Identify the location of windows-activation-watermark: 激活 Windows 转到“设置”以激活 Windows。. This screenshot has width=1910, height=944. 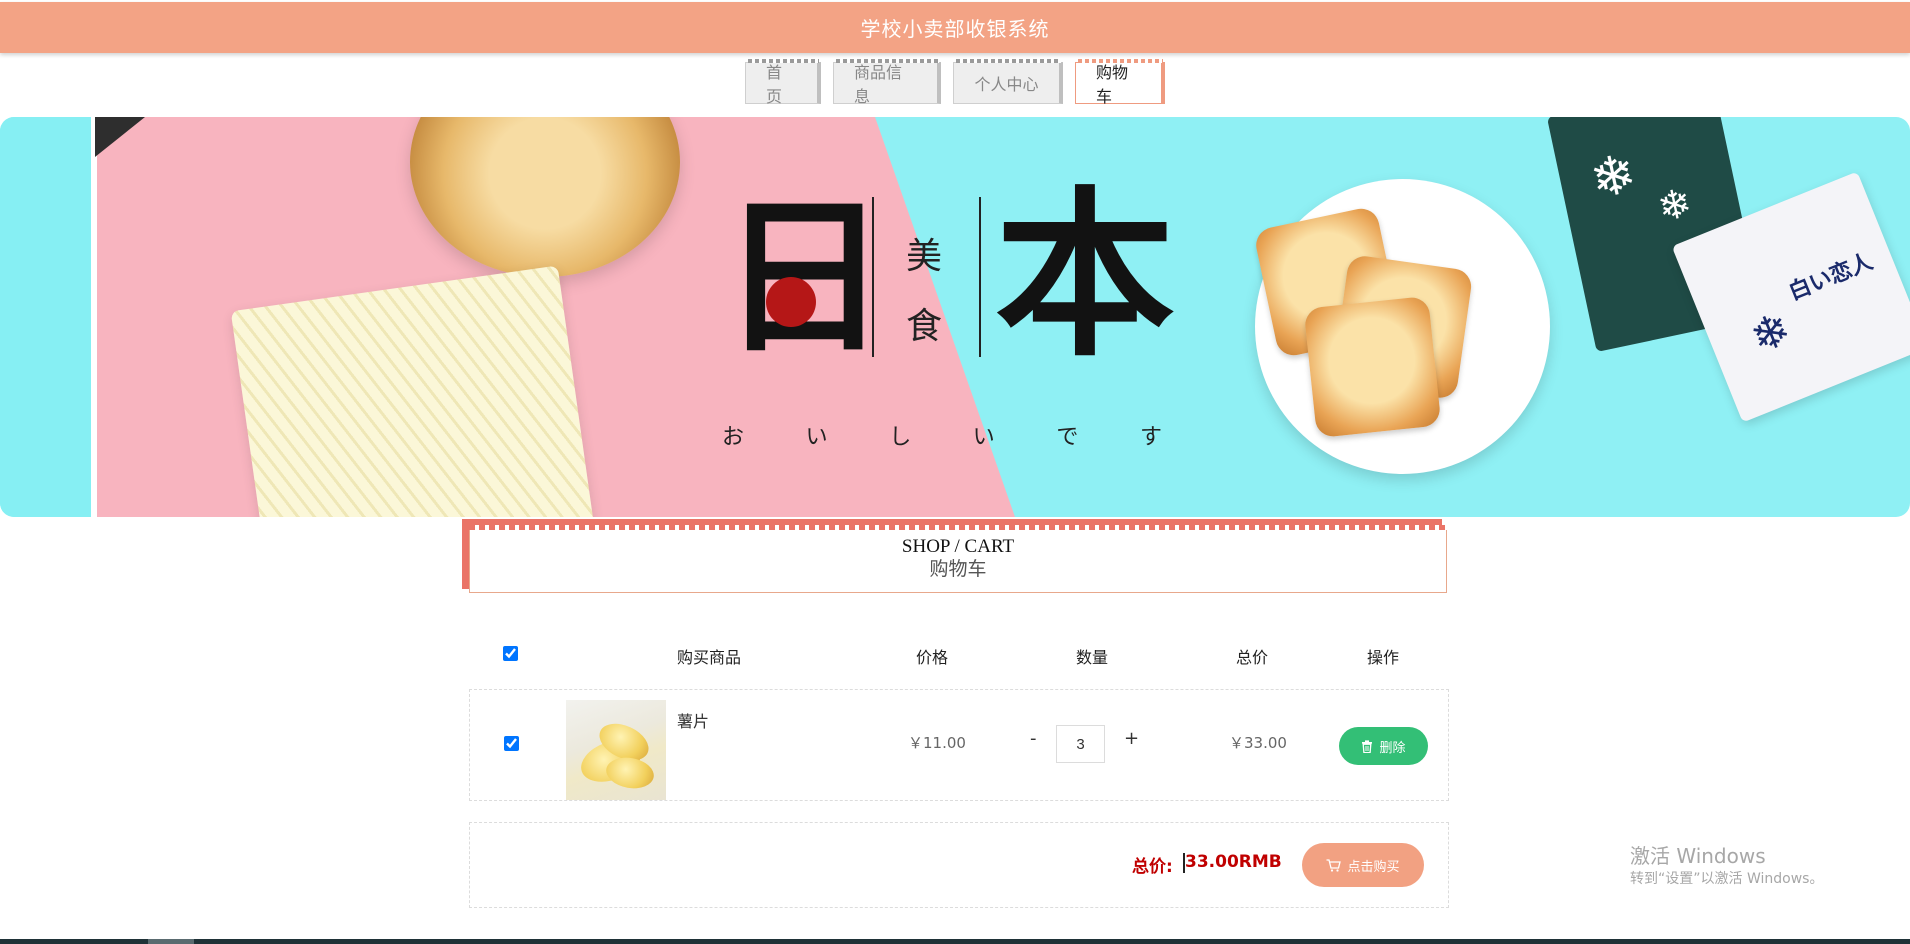
(1726, 866).